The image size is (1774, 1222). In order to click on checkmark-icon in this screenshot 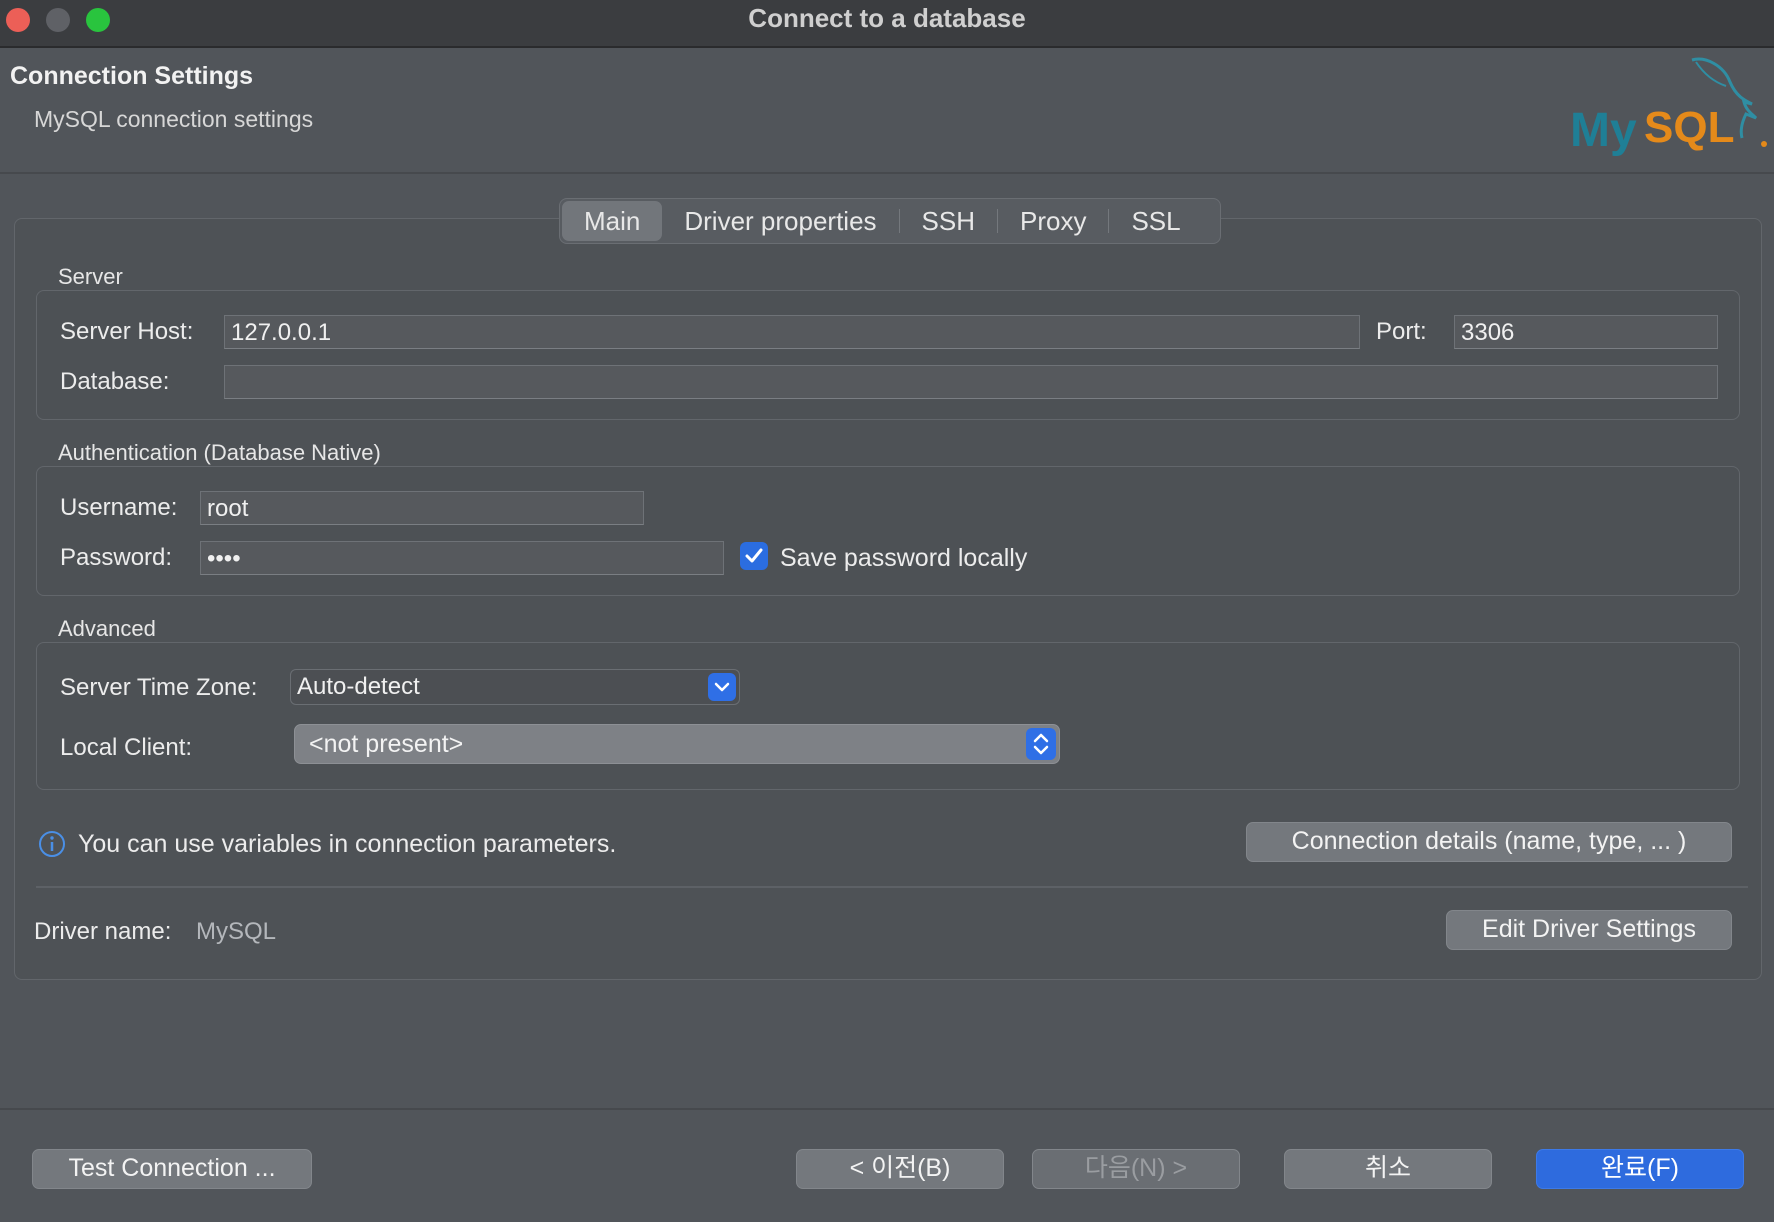, I will do `click(754, 555)`.